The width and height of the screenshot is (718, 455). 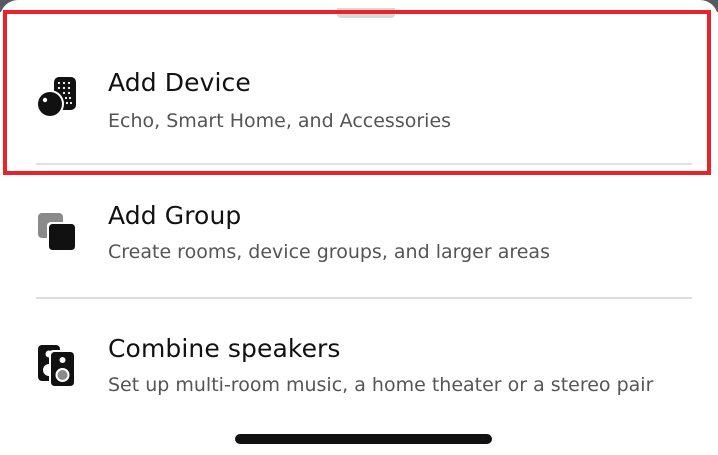 I want to click on group-squares-icon, so click(x=58, y=233).